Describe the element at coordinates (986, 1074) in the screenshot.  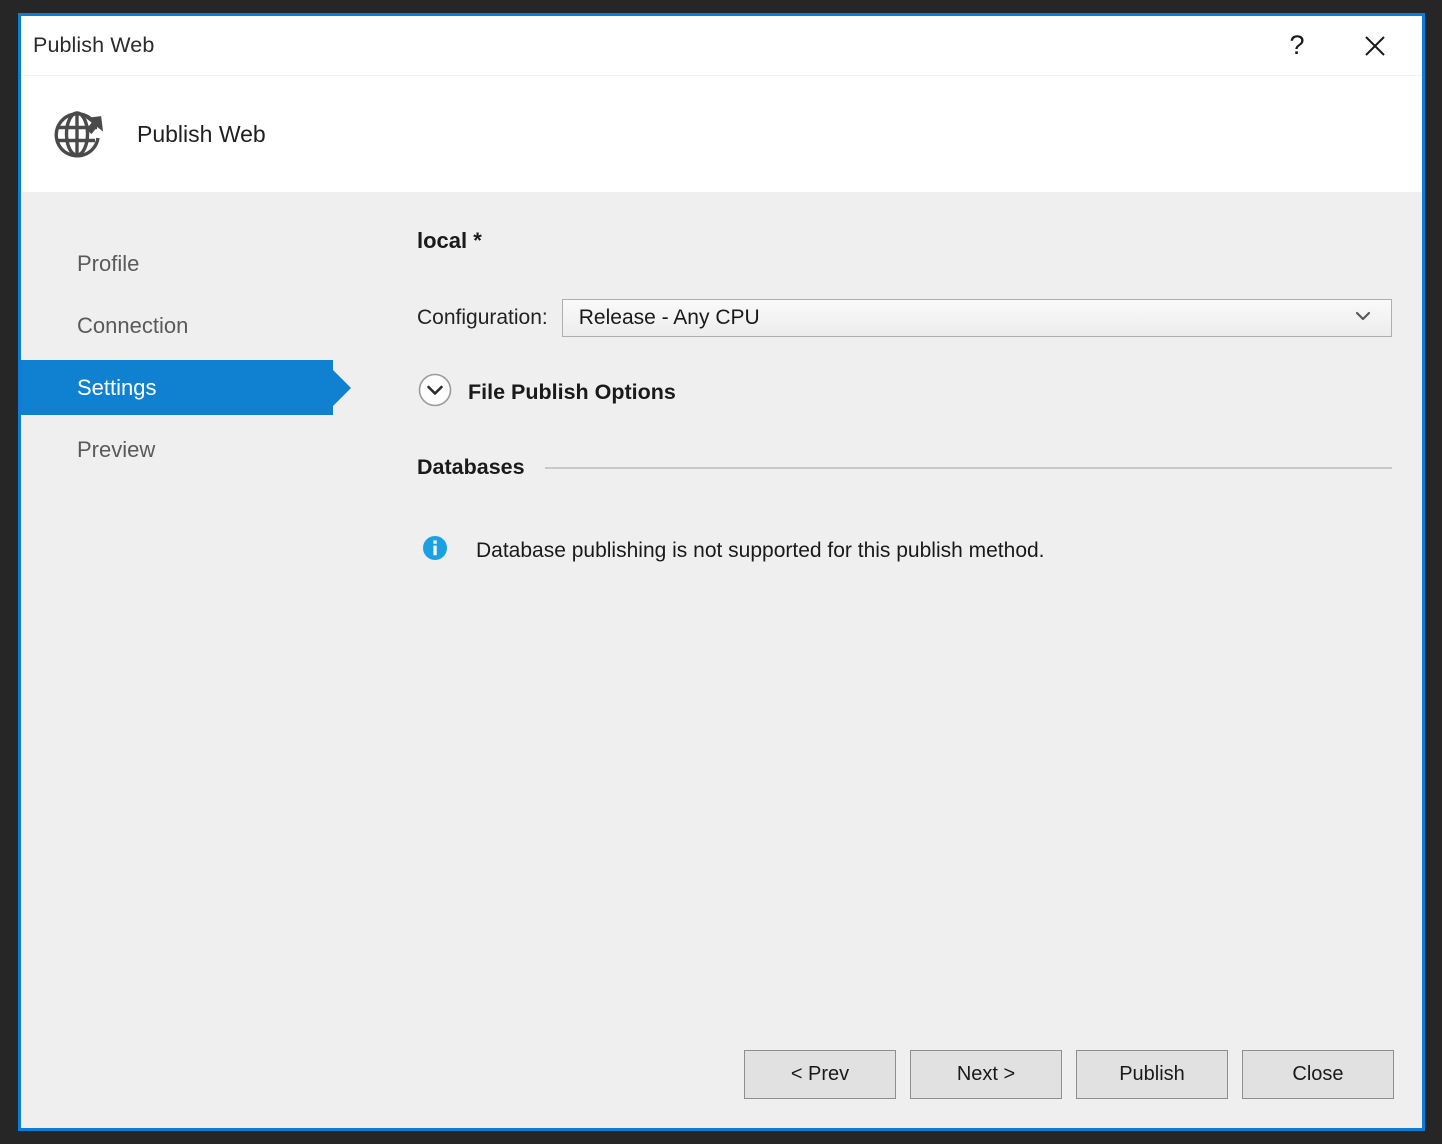
I see `next-button: Next >` at that location.